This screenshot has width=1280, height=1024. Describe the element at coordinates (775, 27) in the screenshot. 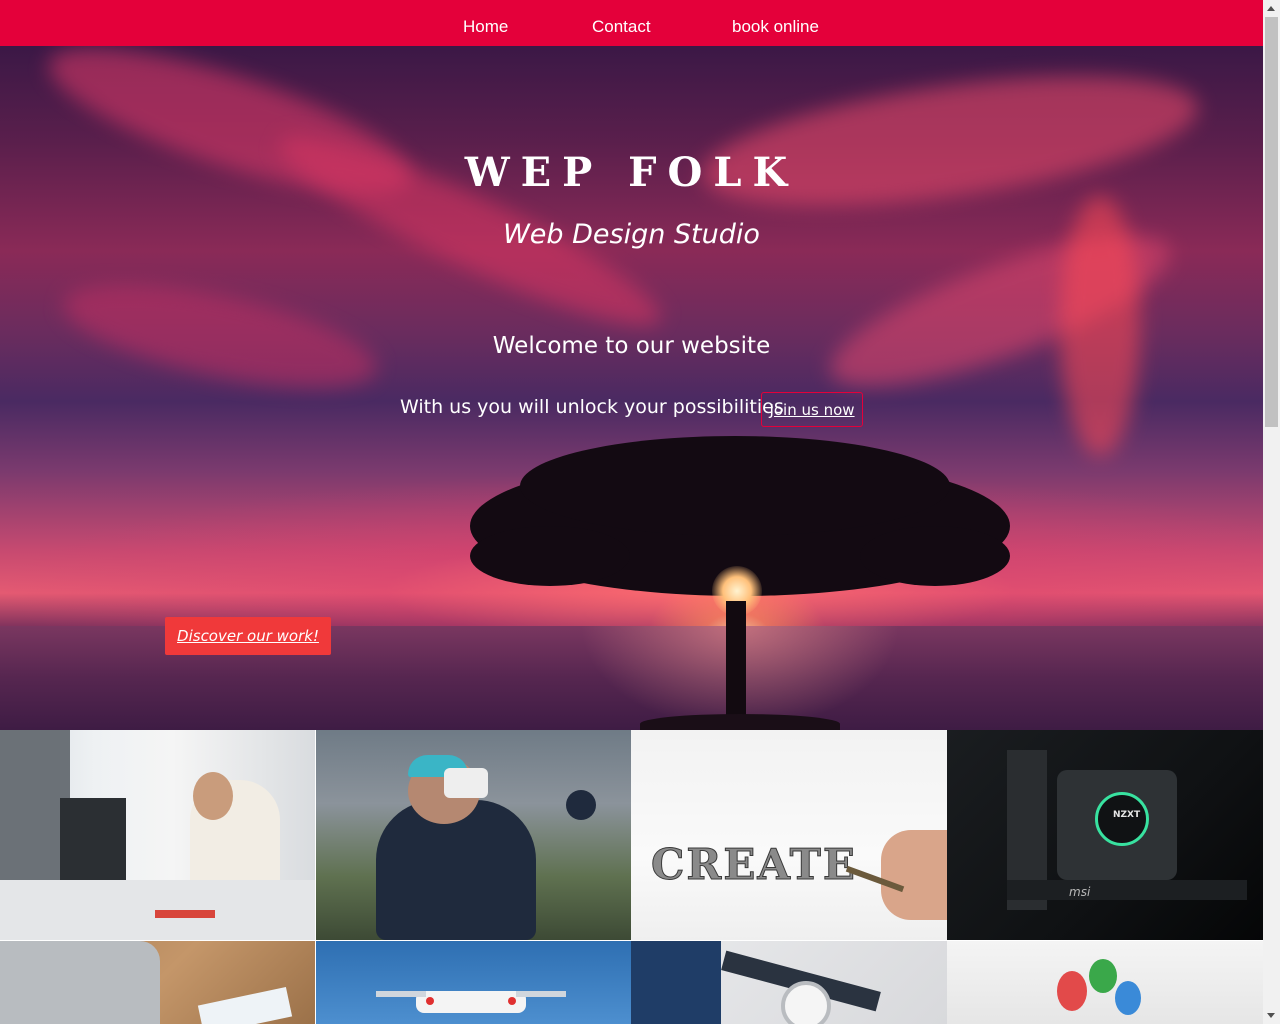

I see `nav-item-book-online: book online` at that location.